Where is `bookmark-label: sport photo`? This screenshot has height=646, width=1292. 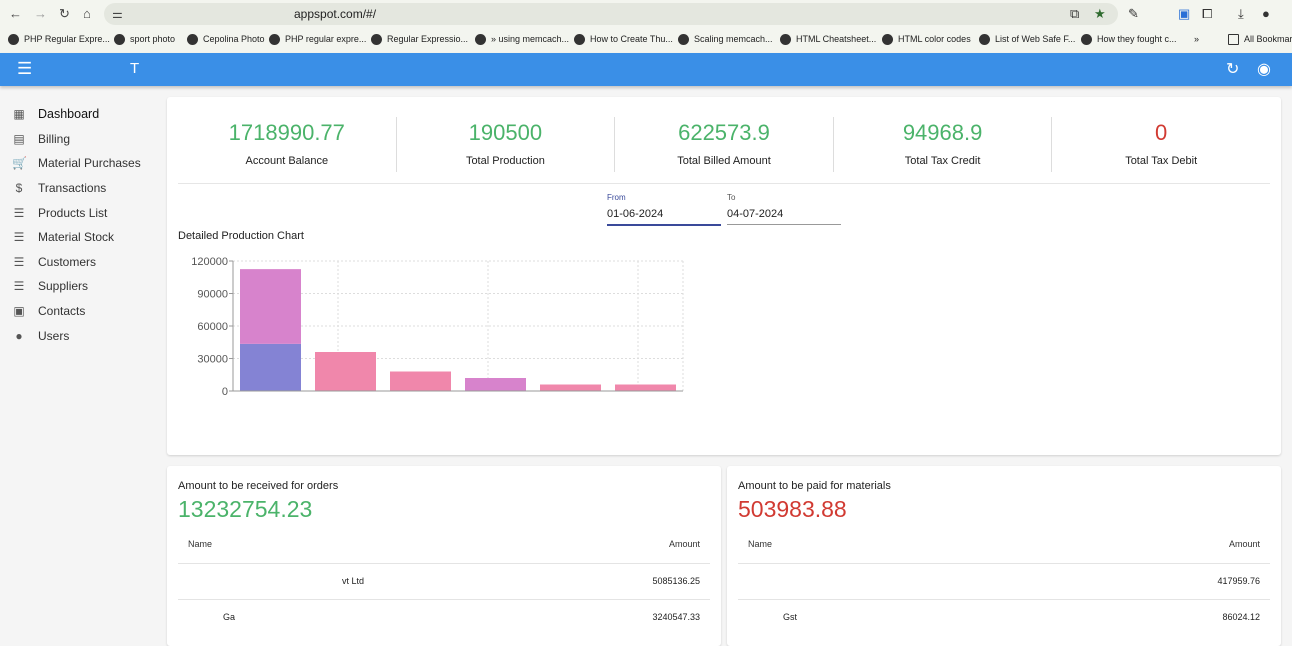
bookmark-label: sport photo is located at coordinates (153, 39).